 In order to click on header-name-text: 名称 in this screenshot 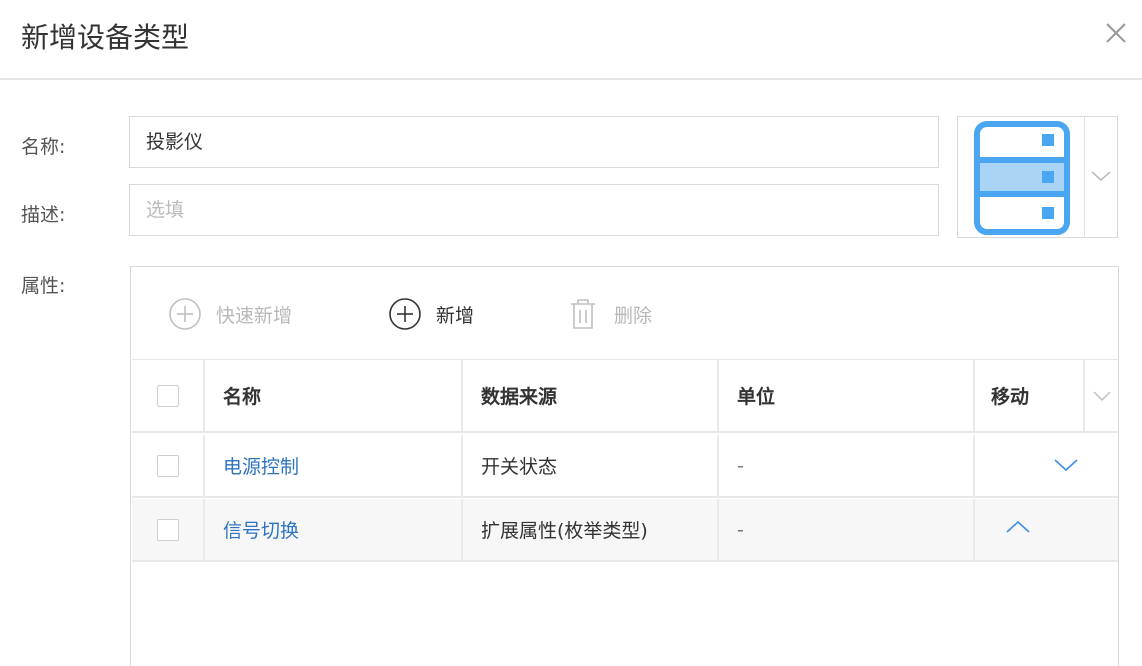, I will do `click(242, 397)`.